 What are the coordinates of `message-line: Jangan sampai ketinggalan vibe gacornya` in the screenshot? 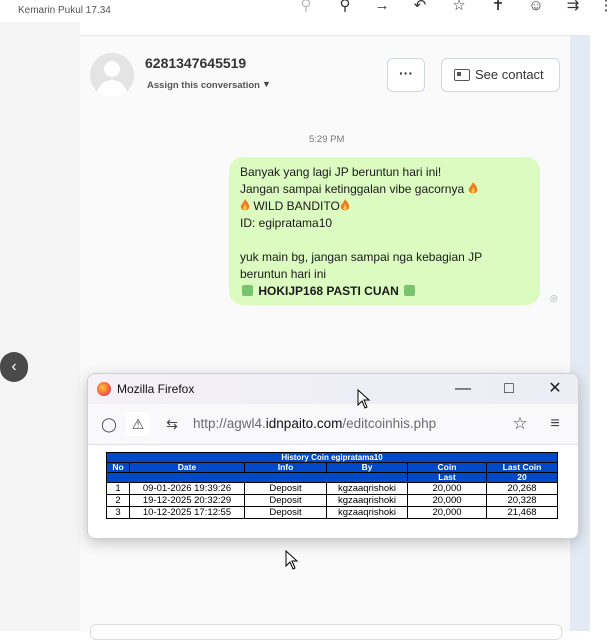 It's located at (359, 189).